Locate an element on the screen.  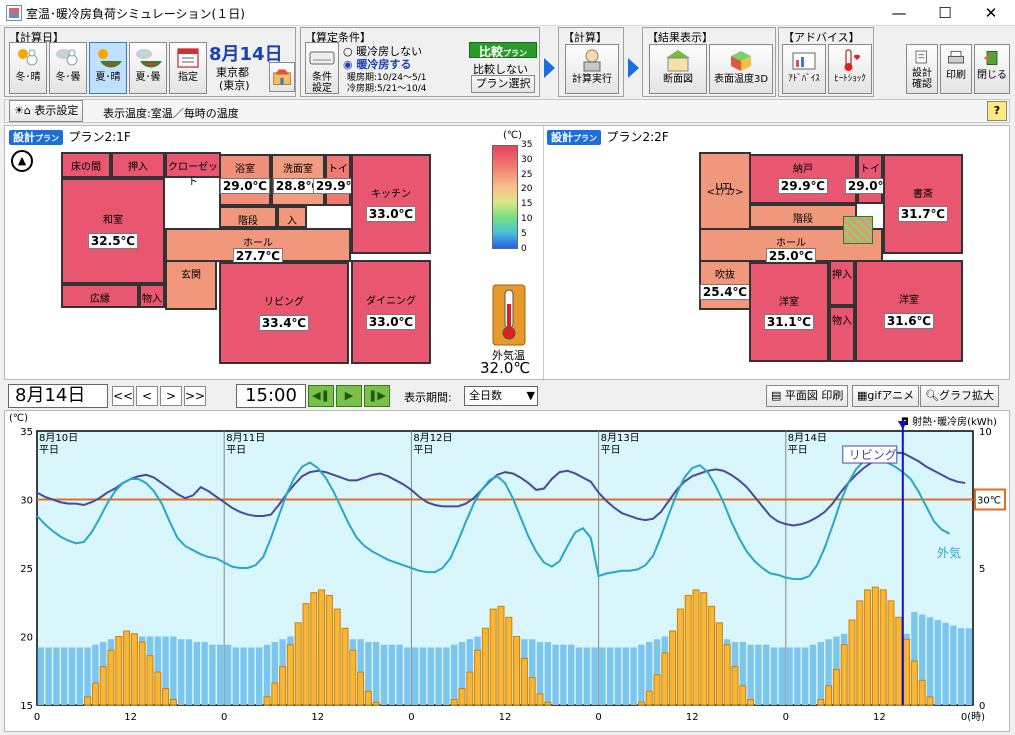
floor1-room-label: ホール is located at coordinates (258, 243).